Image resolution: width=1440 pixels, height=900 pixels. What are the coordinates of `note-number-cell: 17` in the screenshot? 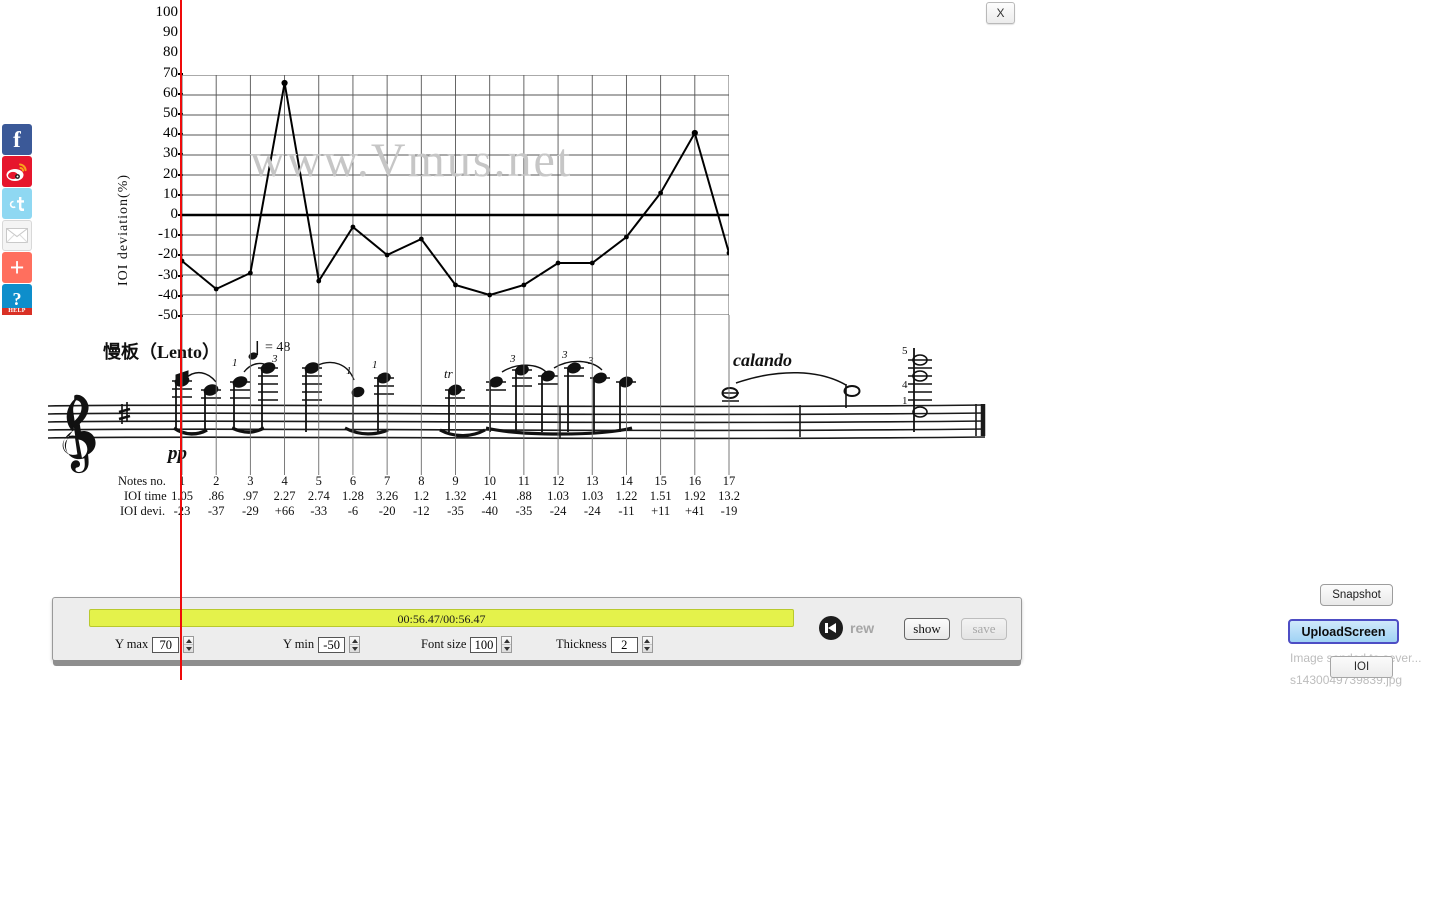 It's located at (729, 481).